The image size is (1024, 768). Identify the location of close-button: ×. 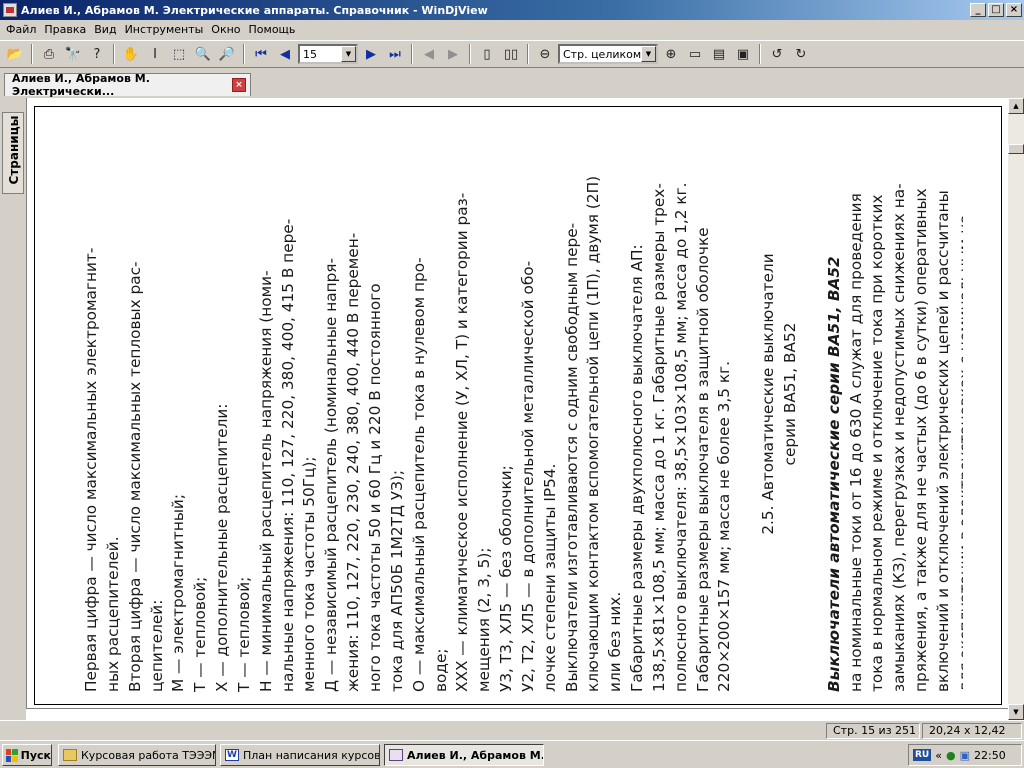
(1014, 10).